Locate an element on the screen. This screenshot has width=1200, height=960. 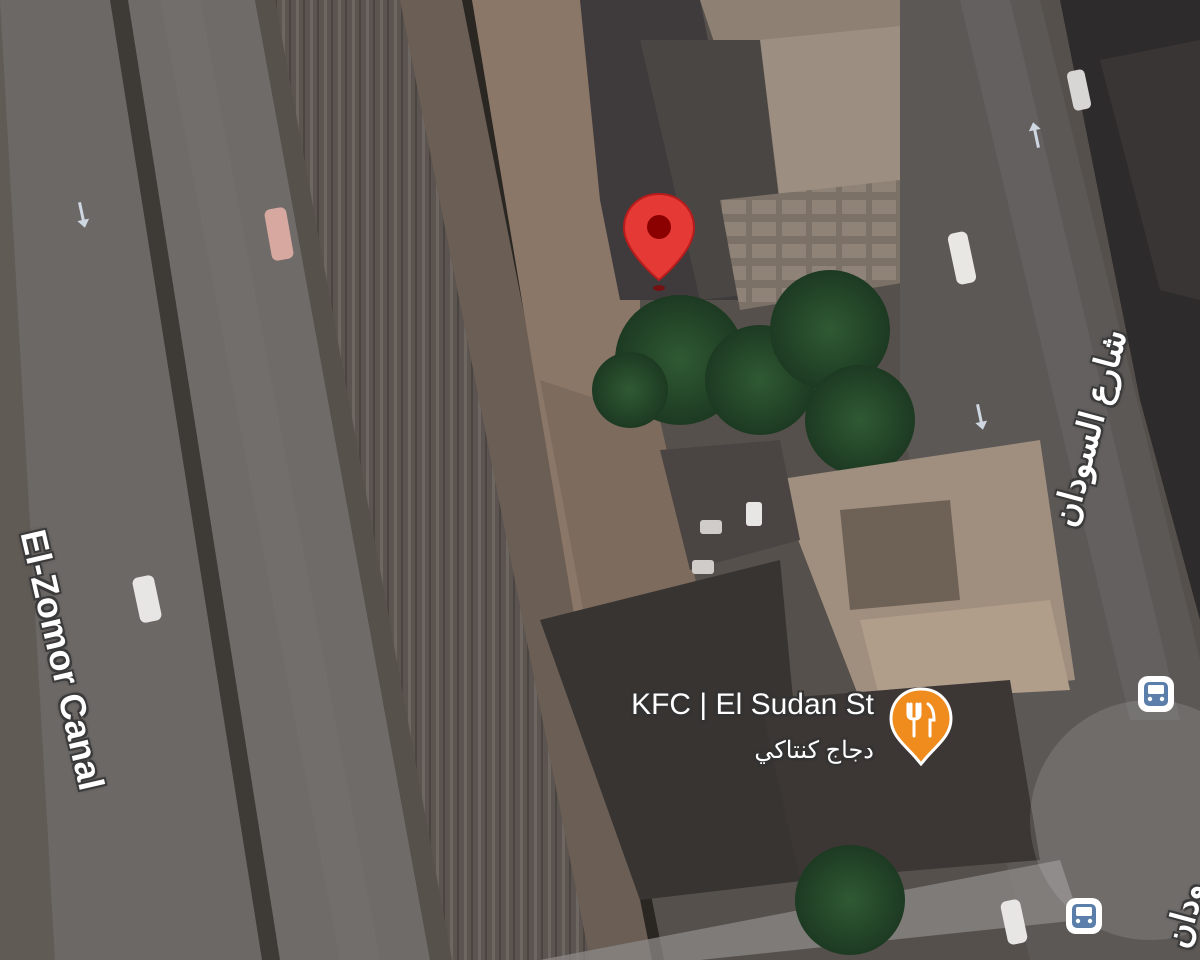
tree-bottom is located at coordinates (850, 900).